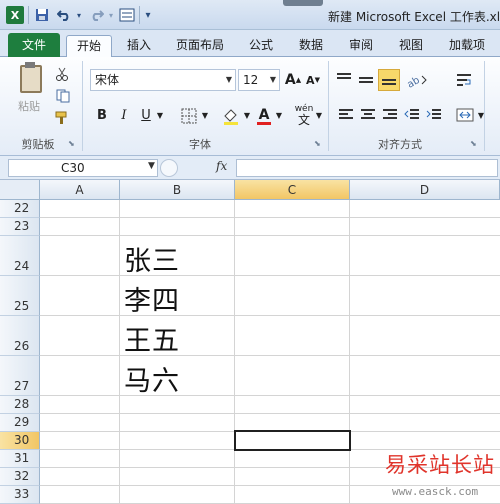  I want to click on underline-dropdown-icon: ▼, so click(160, 116).